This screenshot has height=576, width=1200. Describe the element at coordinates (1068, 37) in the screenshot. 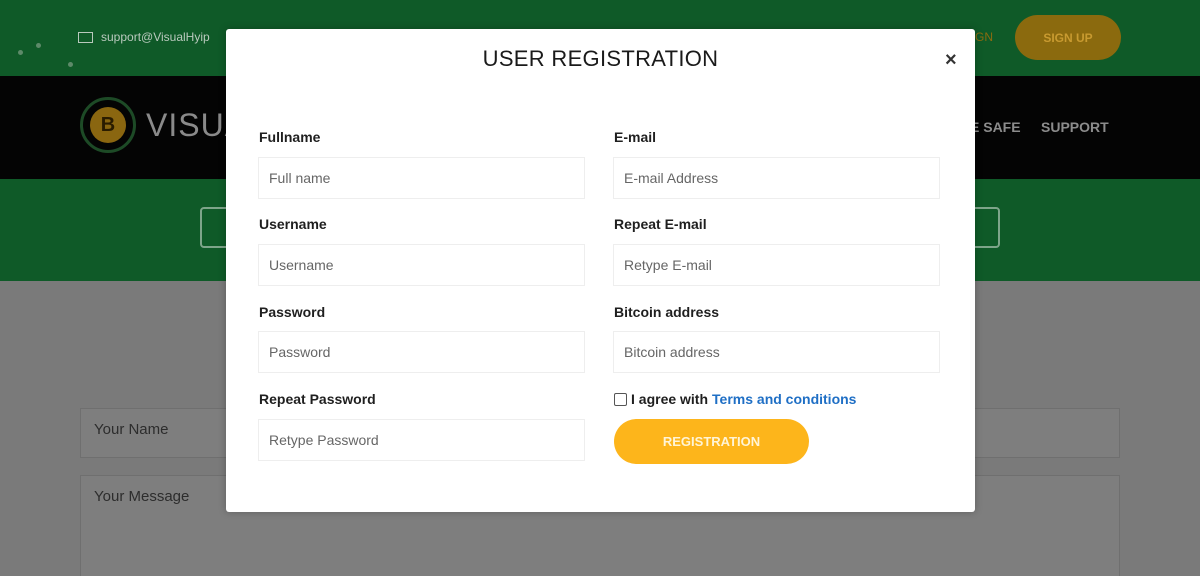

I see `signup-button: SIGN UP` at that location.